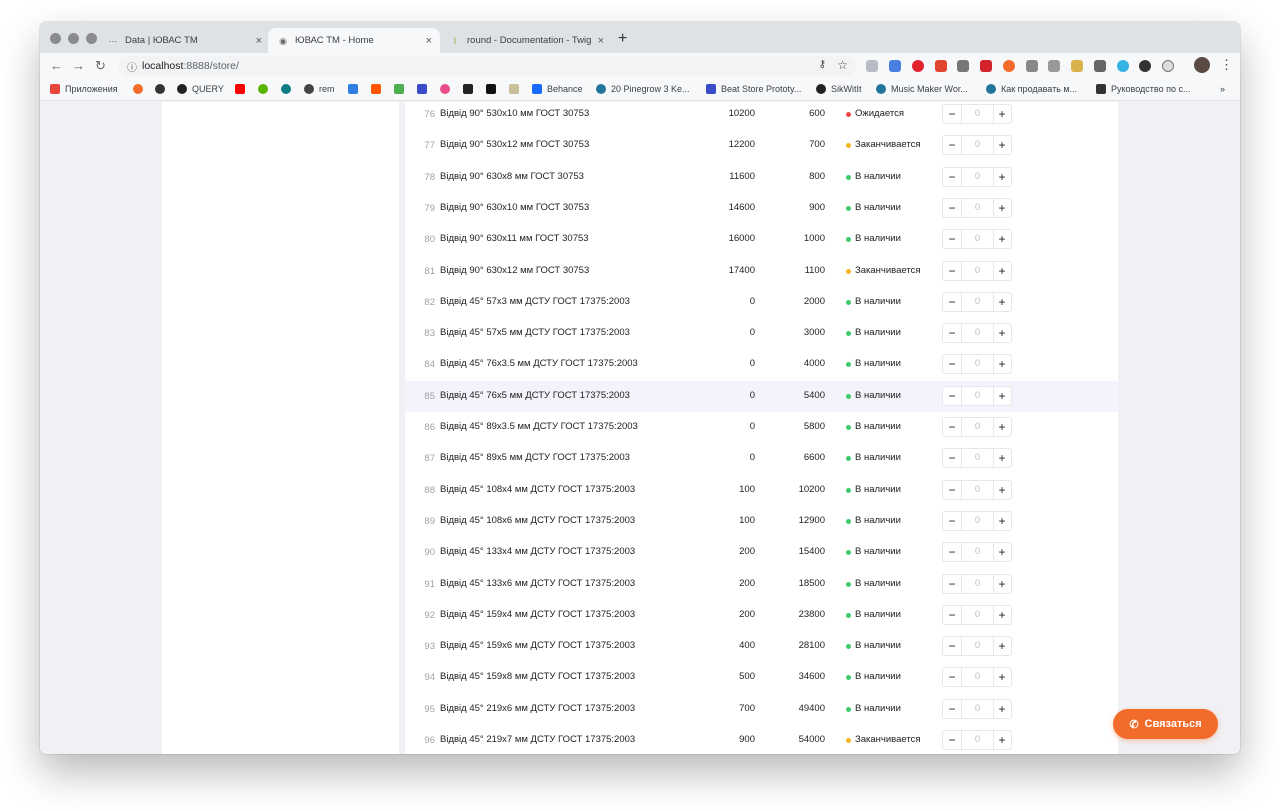 This screenshot has width=1280, height=811. What do you see at coordinates (895, 66) in the screenshot?
I see `translate-extension-icon` at bounding box center [895, 66].